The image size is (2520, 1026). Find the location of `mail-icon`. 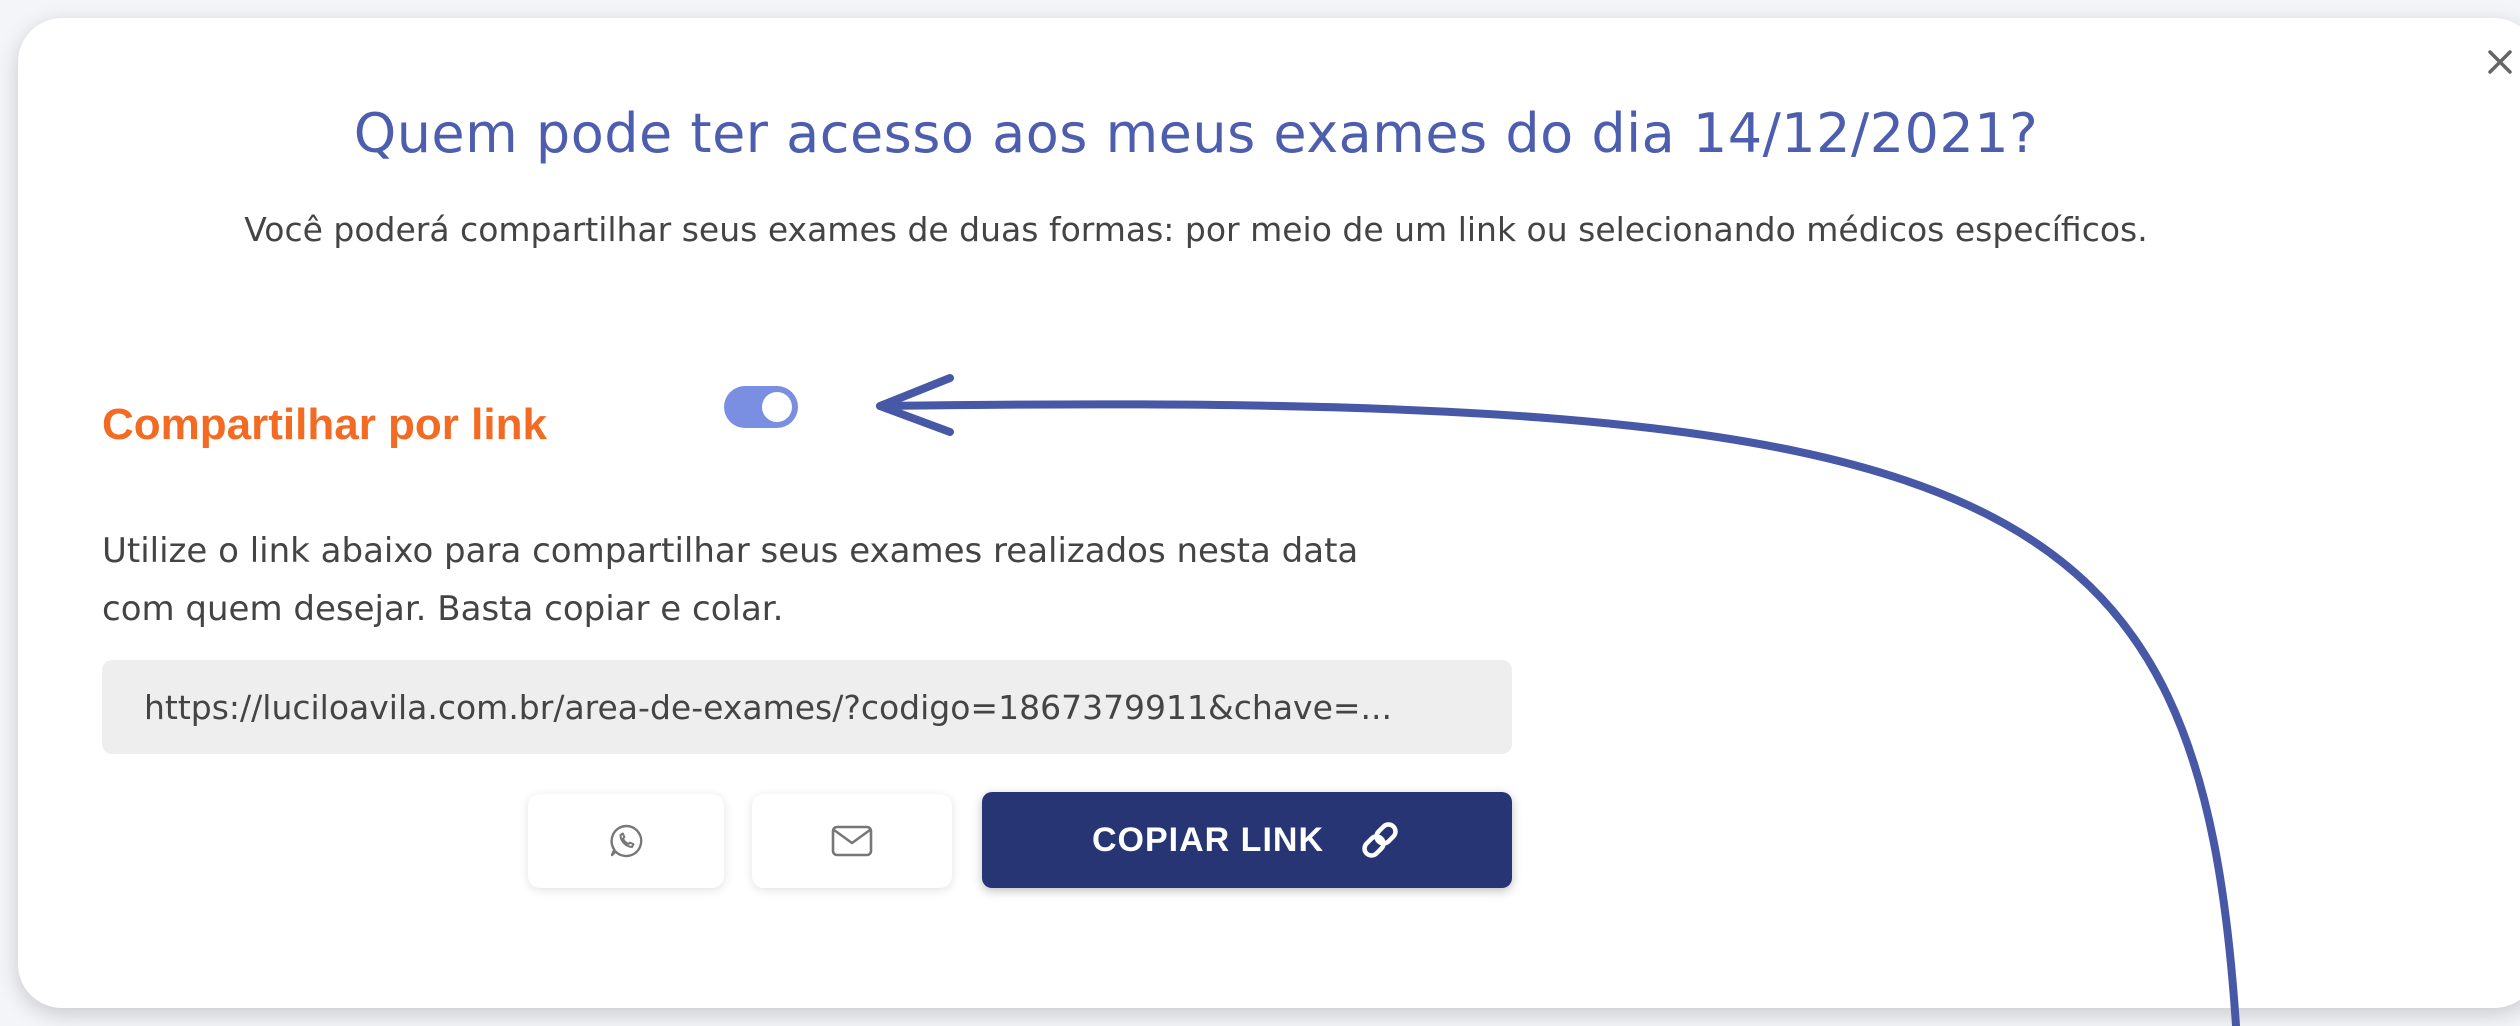

mail-icon is located at coordinates (852, 841).